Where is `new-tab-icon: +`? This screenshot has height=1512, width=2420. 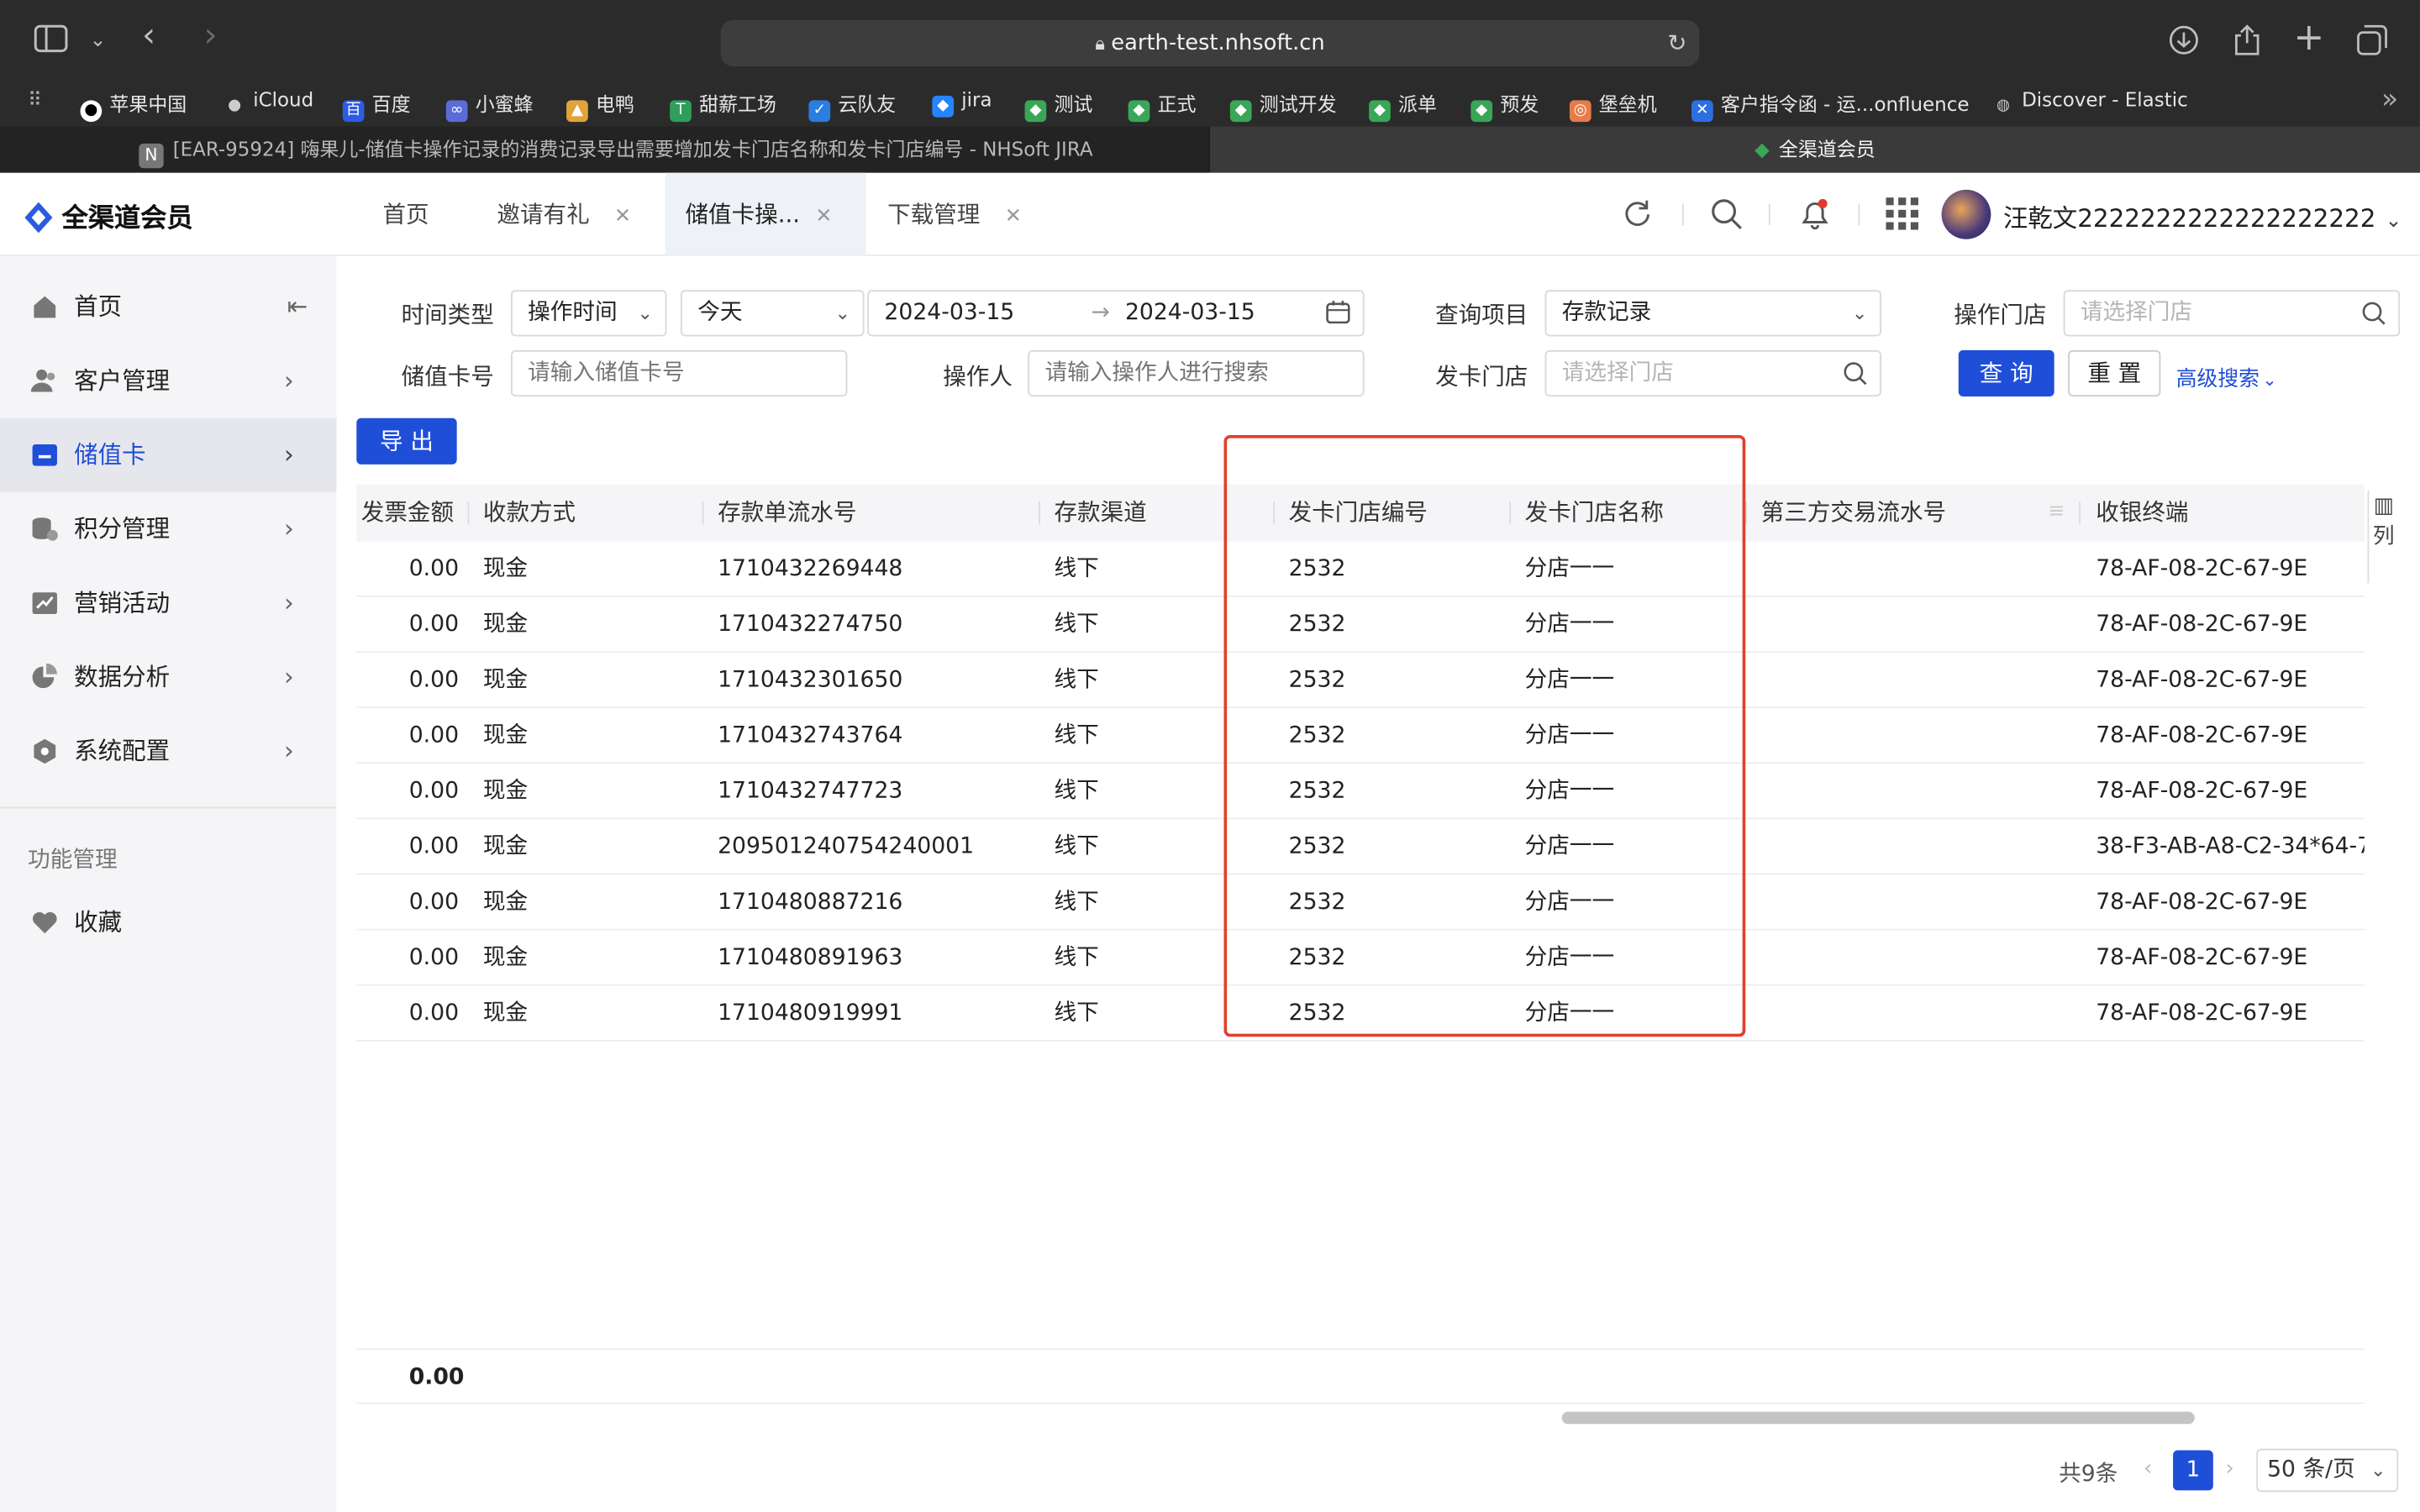
new-tab-icon: + is located at coordinates (2308, 36).